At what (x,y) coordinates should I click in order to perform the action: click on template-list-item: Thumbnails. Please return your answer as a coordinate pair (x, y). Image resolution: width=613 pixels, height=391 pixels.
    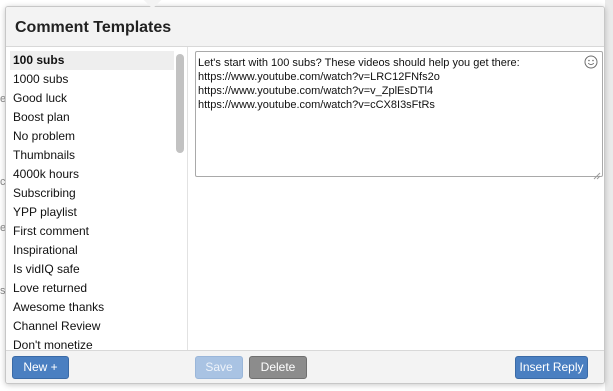
    Looking at the image, I should click on (92, 155).